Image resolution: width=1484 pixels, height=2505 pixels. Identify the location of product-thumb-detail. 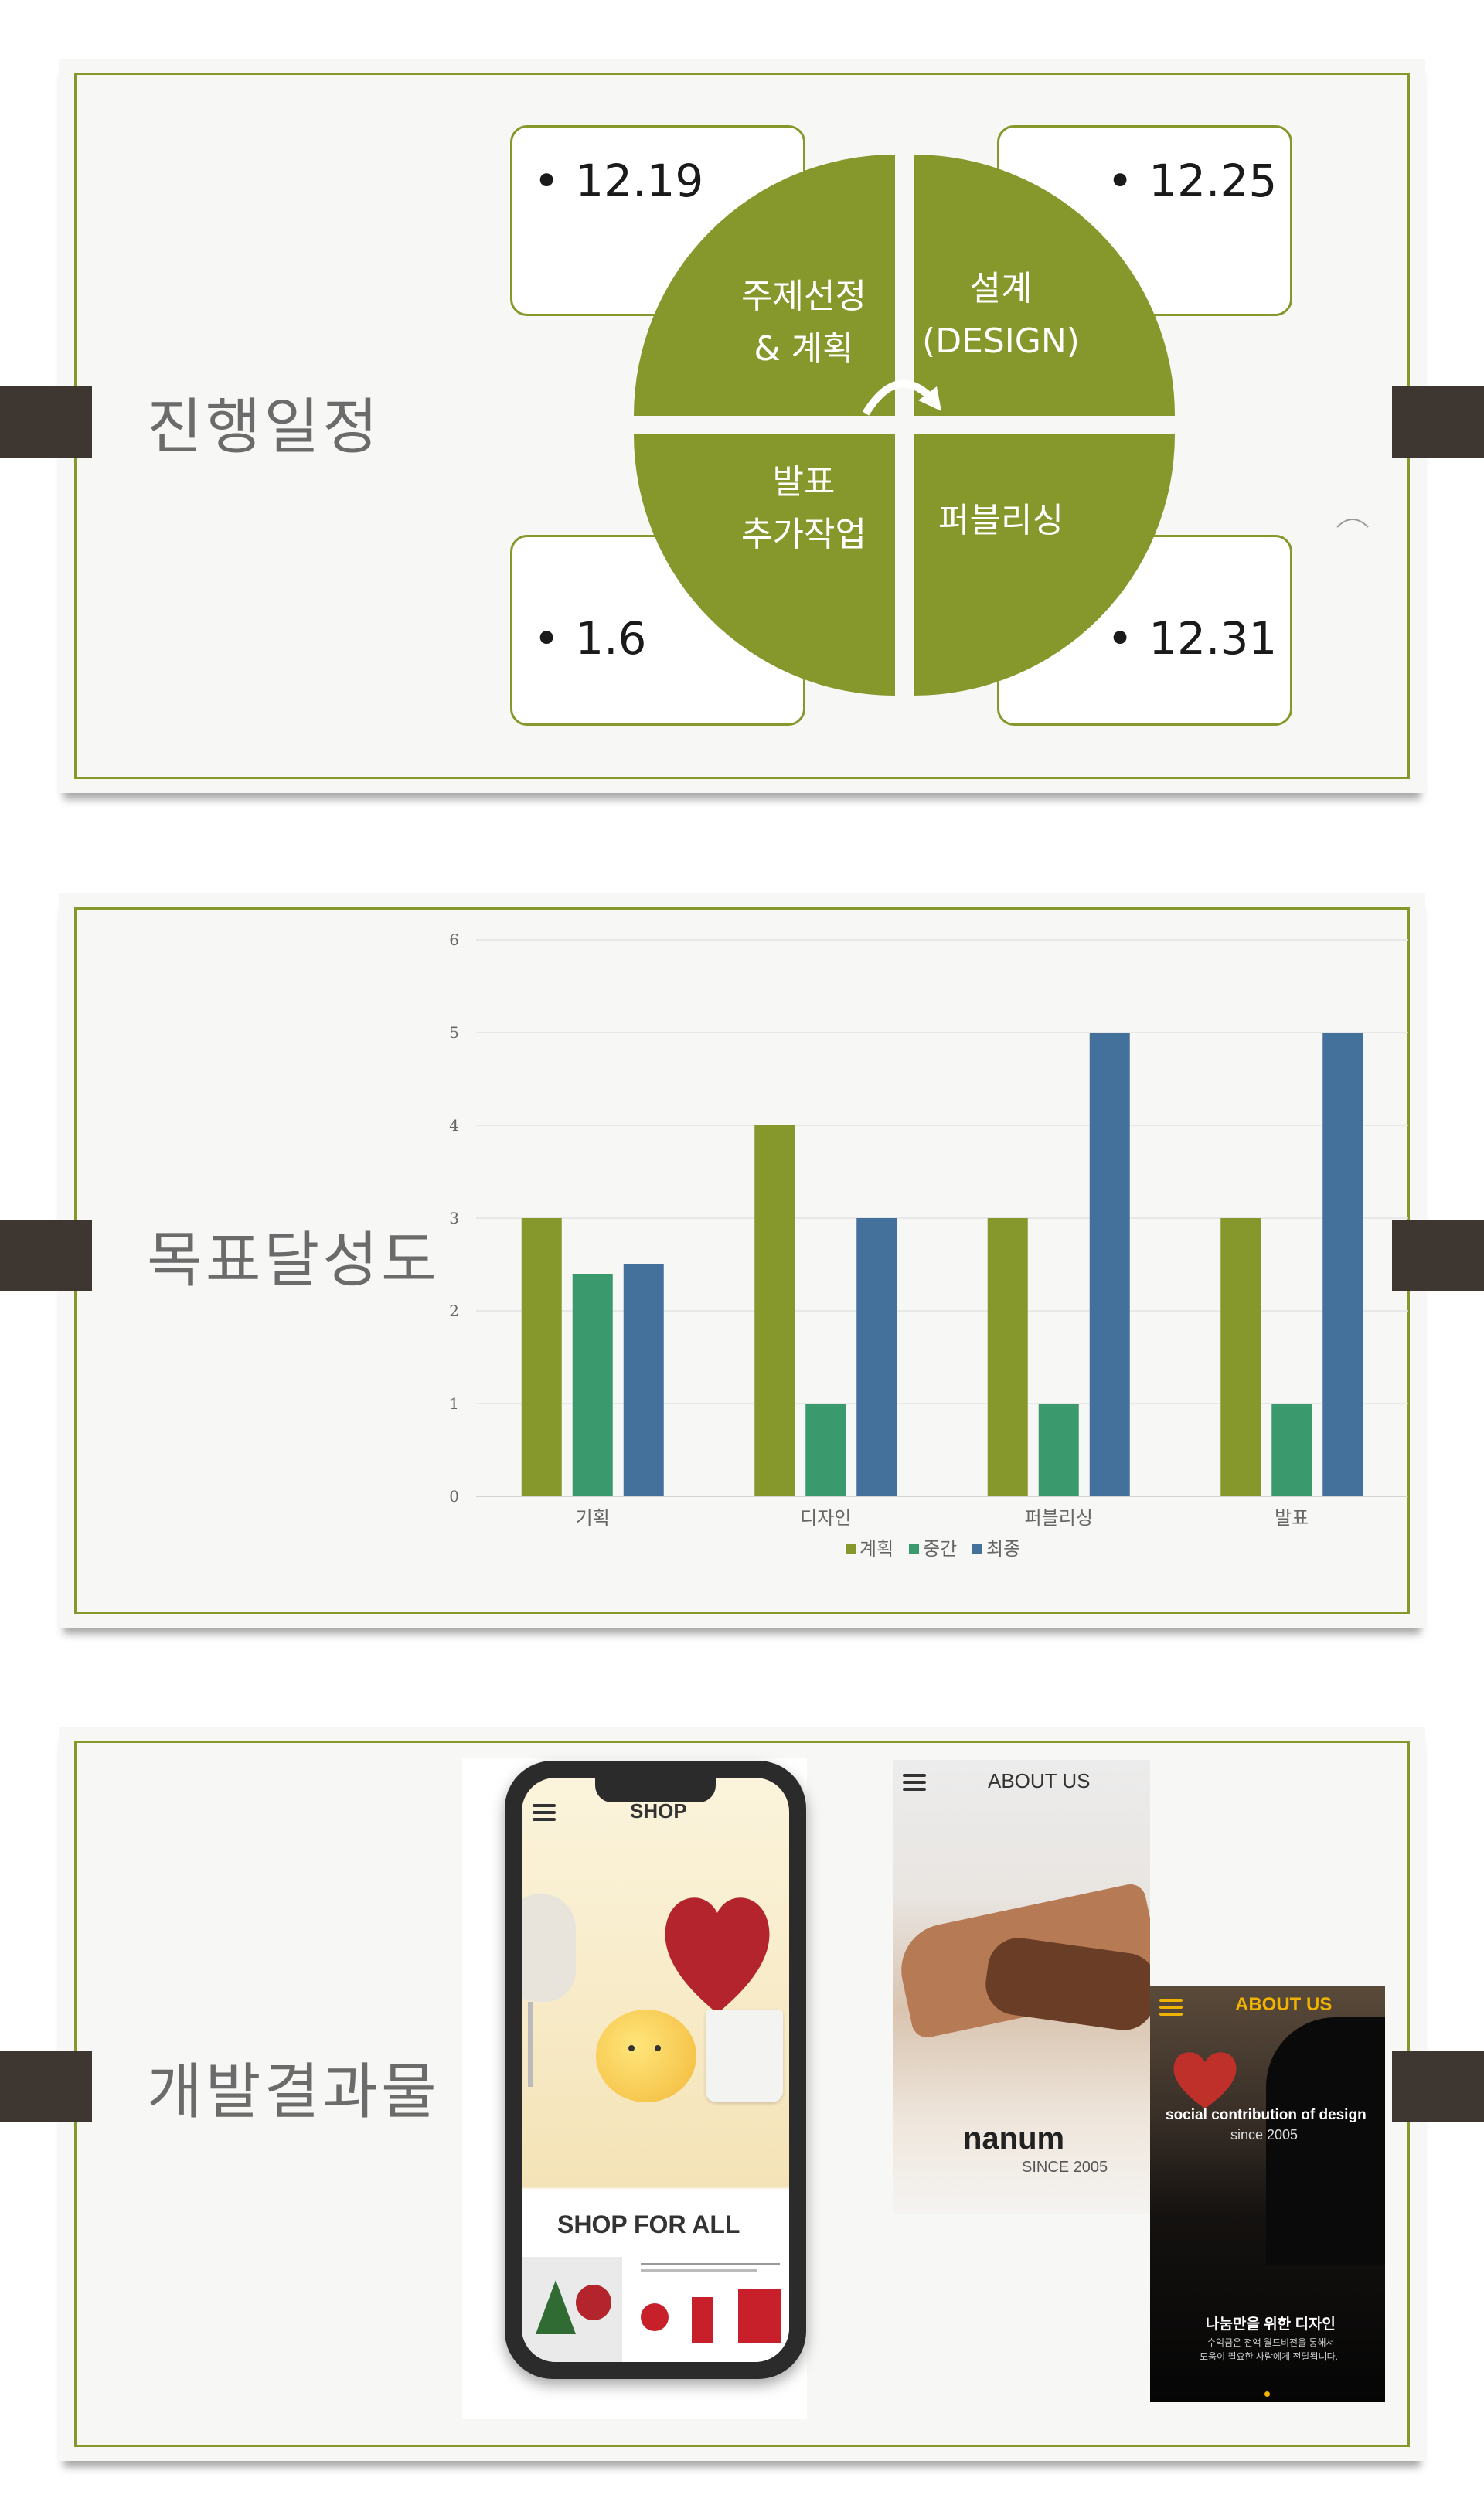
(709, 2309).